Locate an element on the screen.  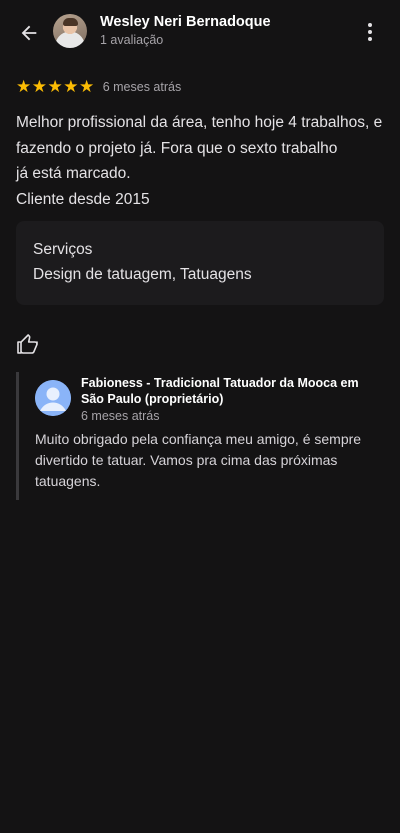
arrow-back-icon is located at coordinates (29, 33).